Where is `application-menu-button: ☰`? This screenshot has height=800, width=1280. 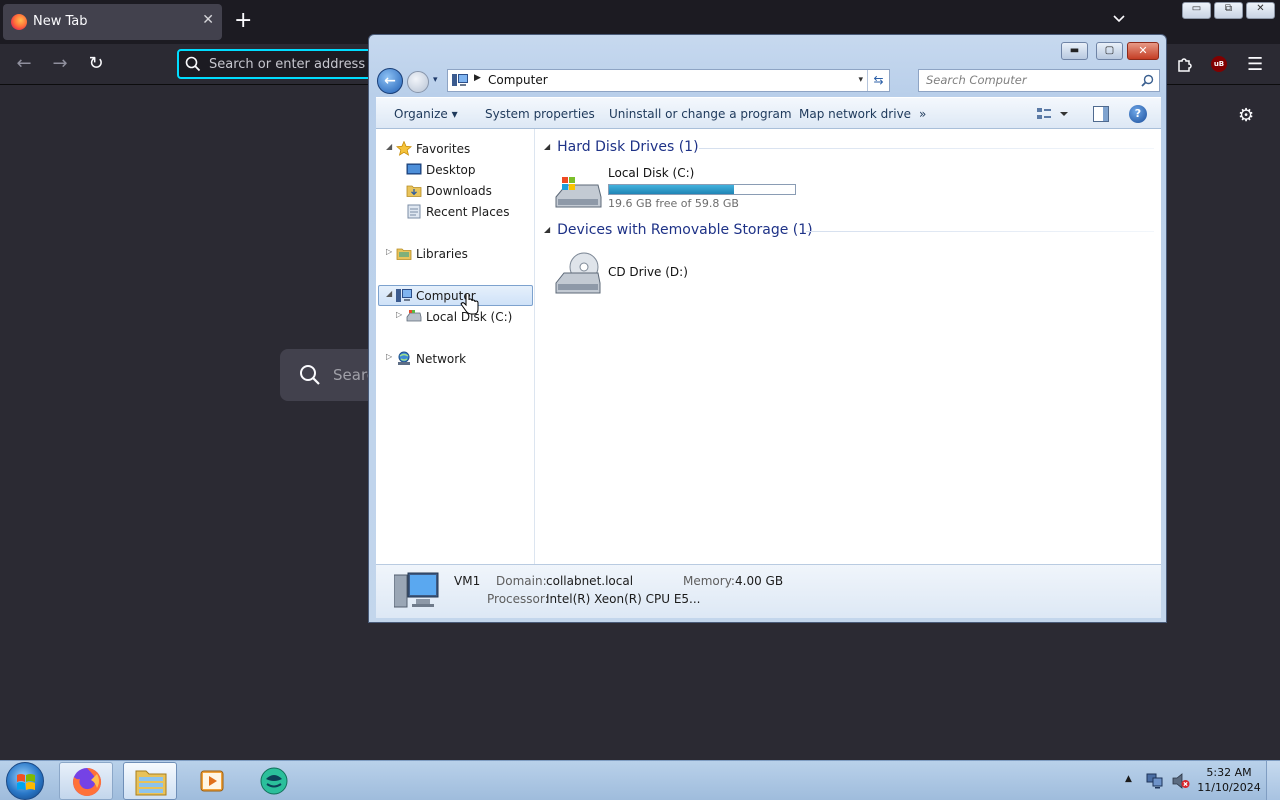 application-menu-button: ☰ is located at coordinates (1255, 64).